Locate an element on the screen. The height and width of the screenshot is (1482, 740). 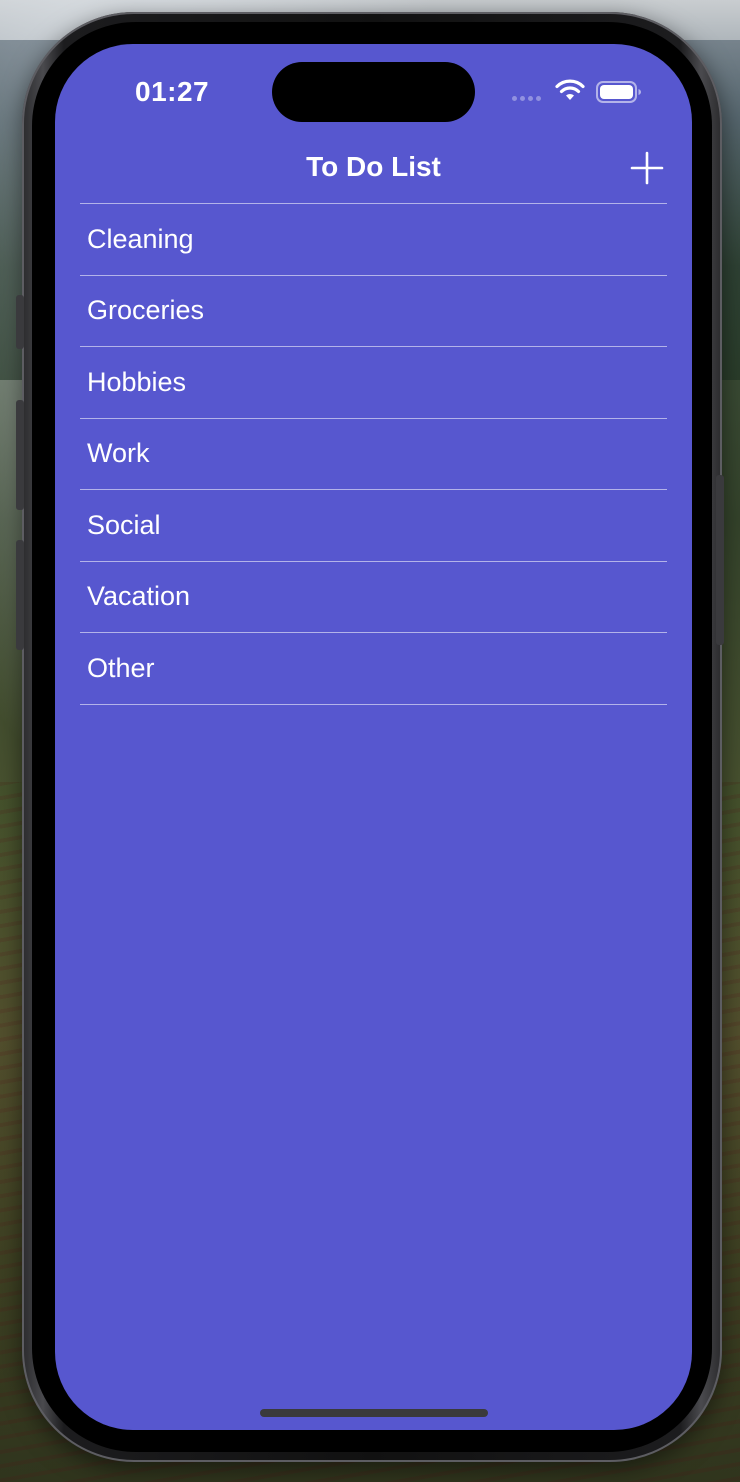
wifi-icon is located at coordinates (570, 89).